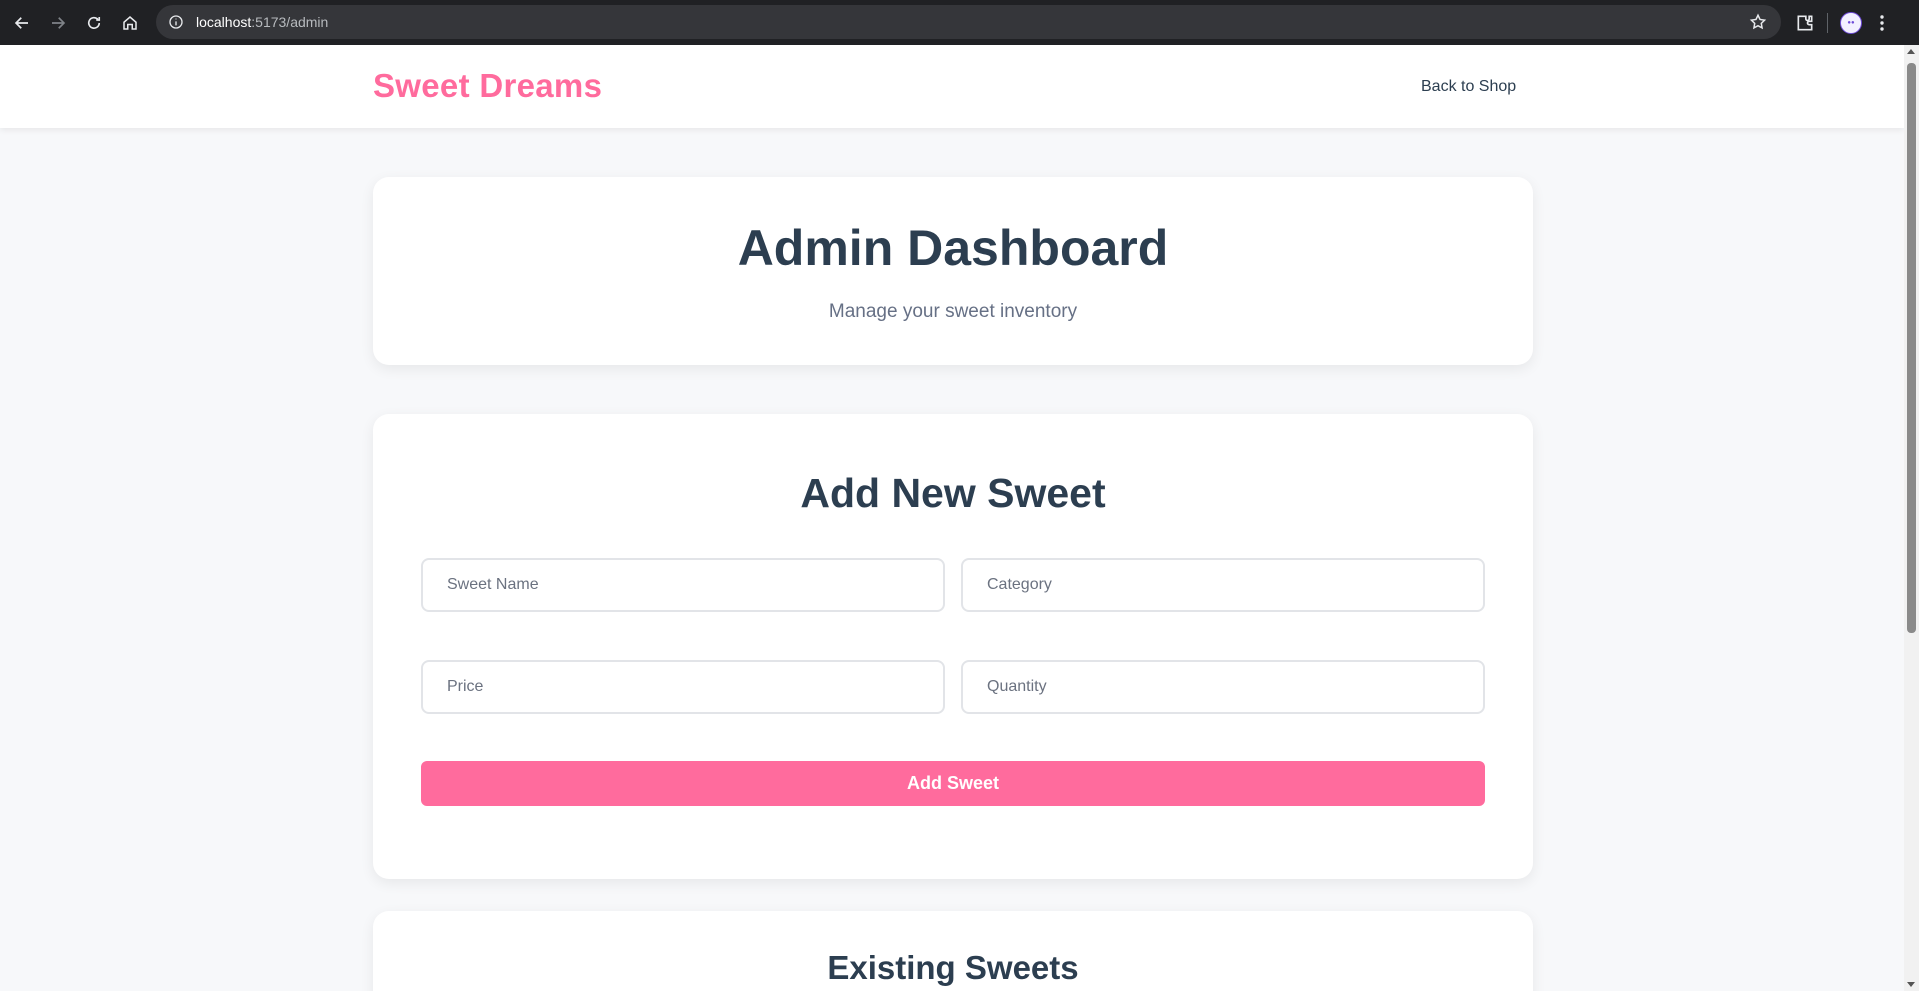  Describe the element at coordinates (58, 23) in the screenshot. I see `forward-arrow-icon` at that location.